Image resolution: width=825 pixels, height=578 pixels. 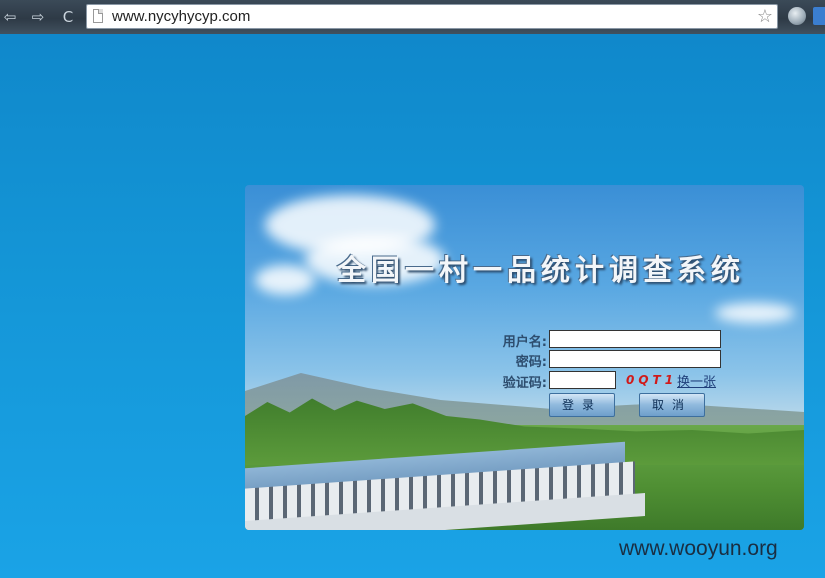 I want to click on url-text: www.nycyhycyp.com, so click(x=181, y=16).